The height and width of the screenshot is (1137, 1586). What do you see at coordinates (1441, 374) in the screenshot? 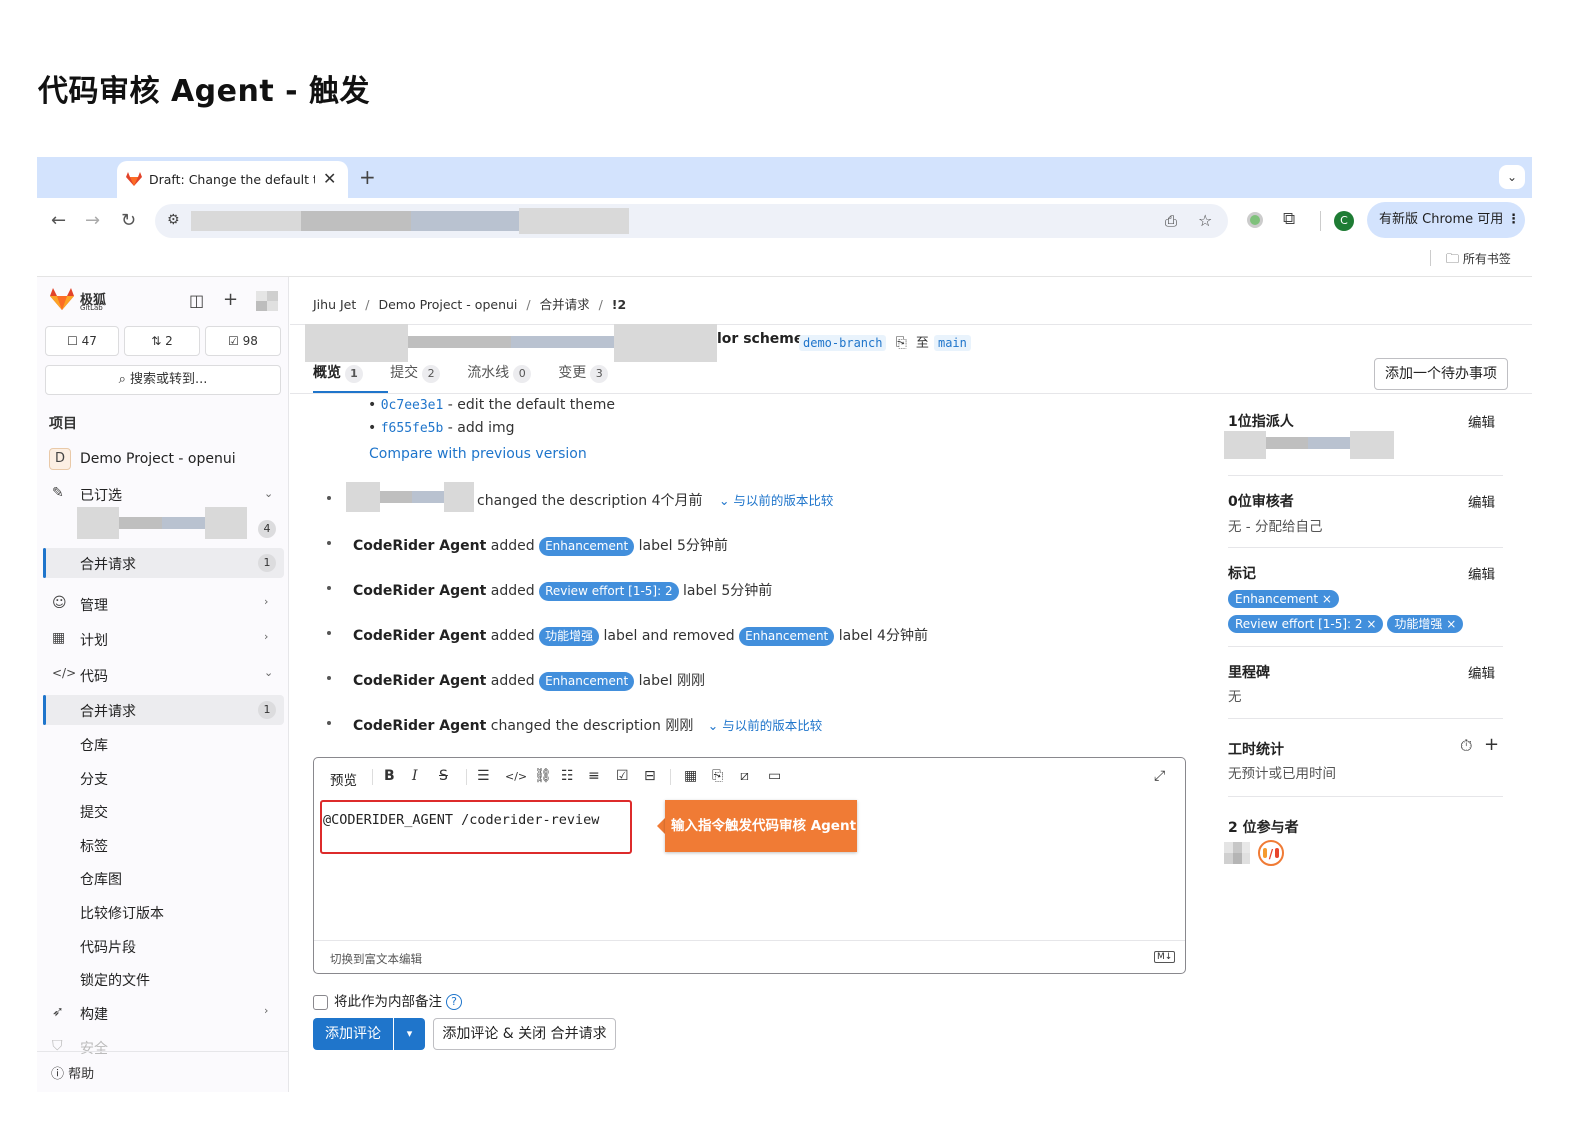
I see `add-todo-button: 添加一个待办事项` at bounding box center [1441, 374].